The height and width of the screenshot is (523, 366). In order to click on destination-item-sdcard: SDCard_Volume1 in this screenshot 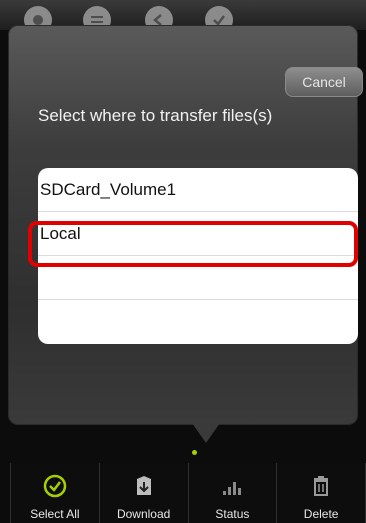, I will do `click(198, 190)`.